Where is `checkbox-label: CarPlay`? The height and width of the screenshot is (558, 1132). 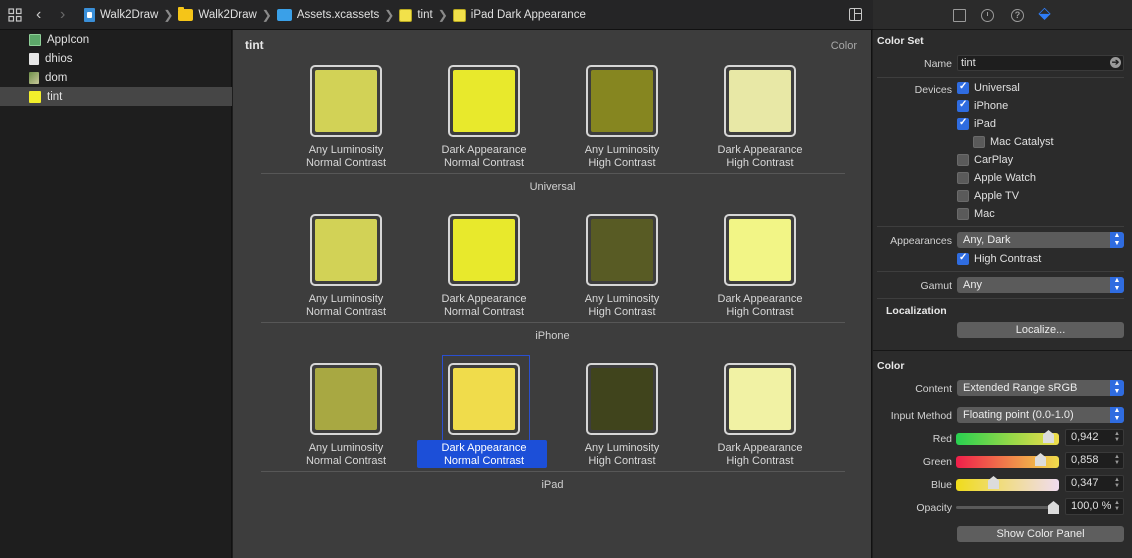 checkbox-label: CarPlay is located at coordinates (994, 160).